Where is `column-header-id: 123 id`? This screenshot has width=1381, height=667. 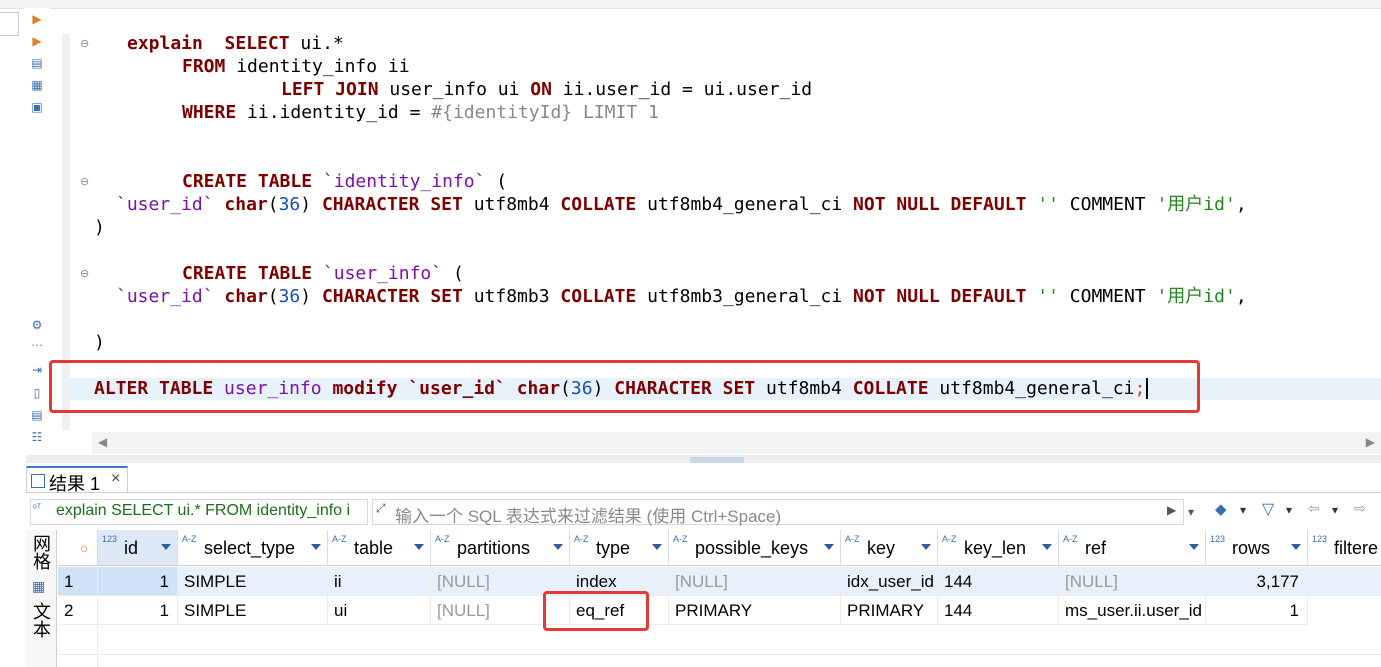 column-header-id: 123 id is located at coordinates (138, 548).